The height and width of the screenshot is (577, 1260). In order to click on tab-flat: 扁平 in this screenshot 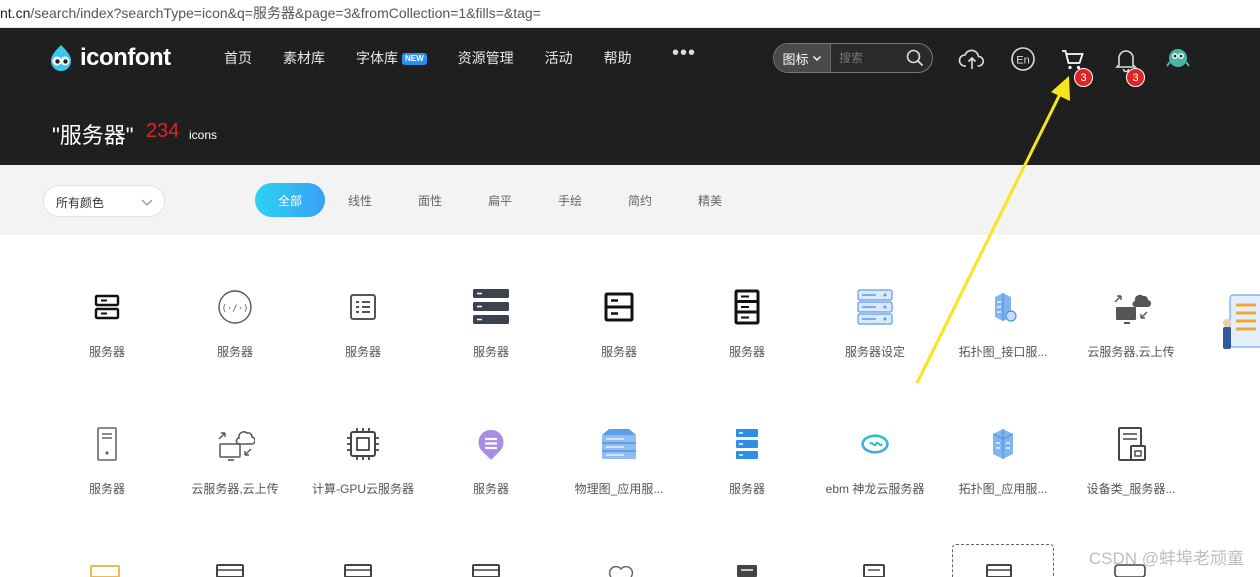, I will do `click(500, 200)`.